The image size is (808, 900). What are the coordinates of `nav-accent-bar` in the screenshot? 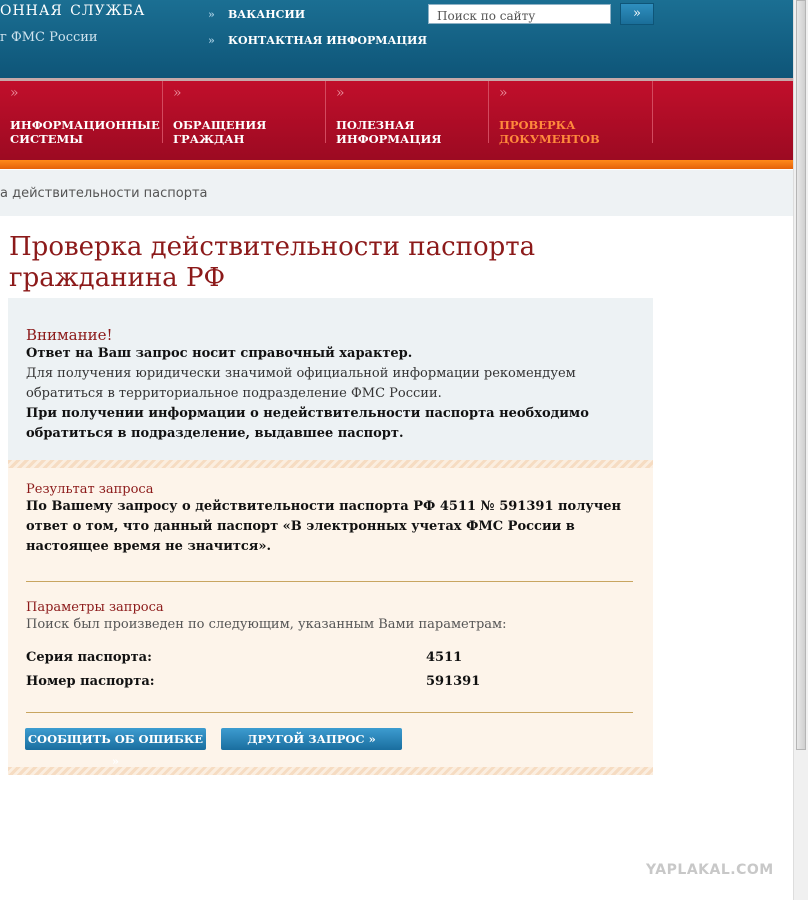 It's located at (396, 164).